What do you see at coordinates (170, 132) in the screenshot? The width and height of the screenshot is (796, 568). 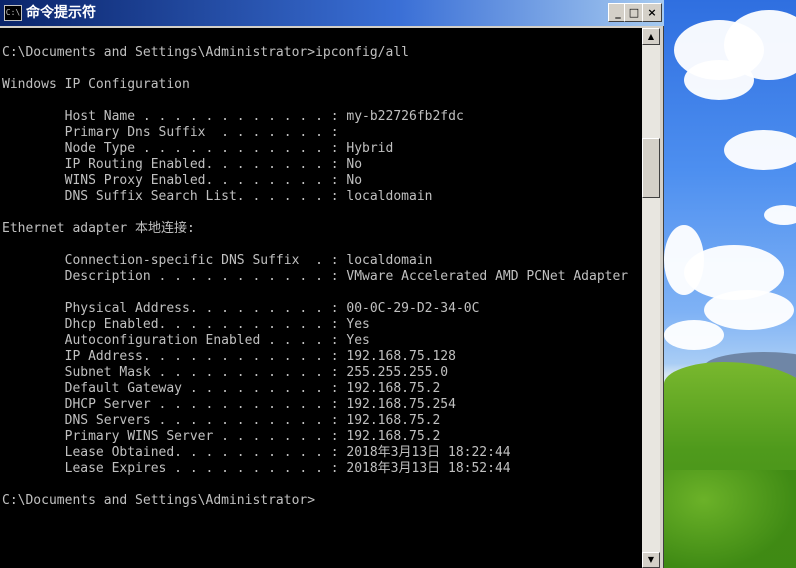 I see `console-line: Primary Dns Suffix . . . . . . . :` at bounding box center [170, 132].